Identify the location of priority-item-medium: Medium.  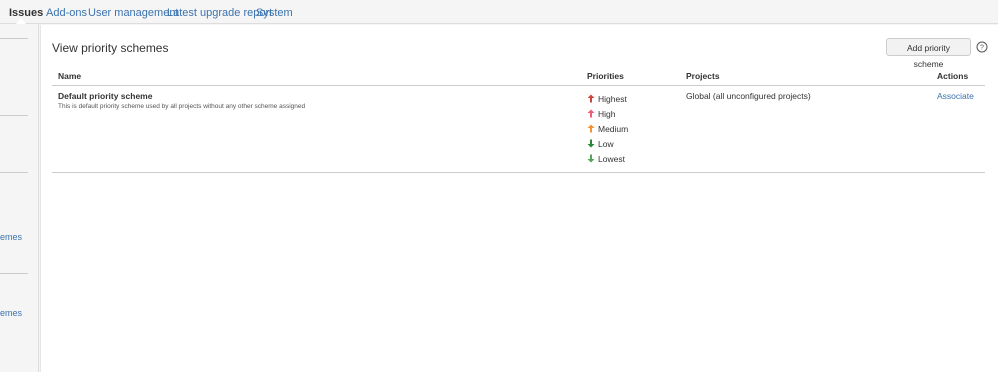
(630, 128).